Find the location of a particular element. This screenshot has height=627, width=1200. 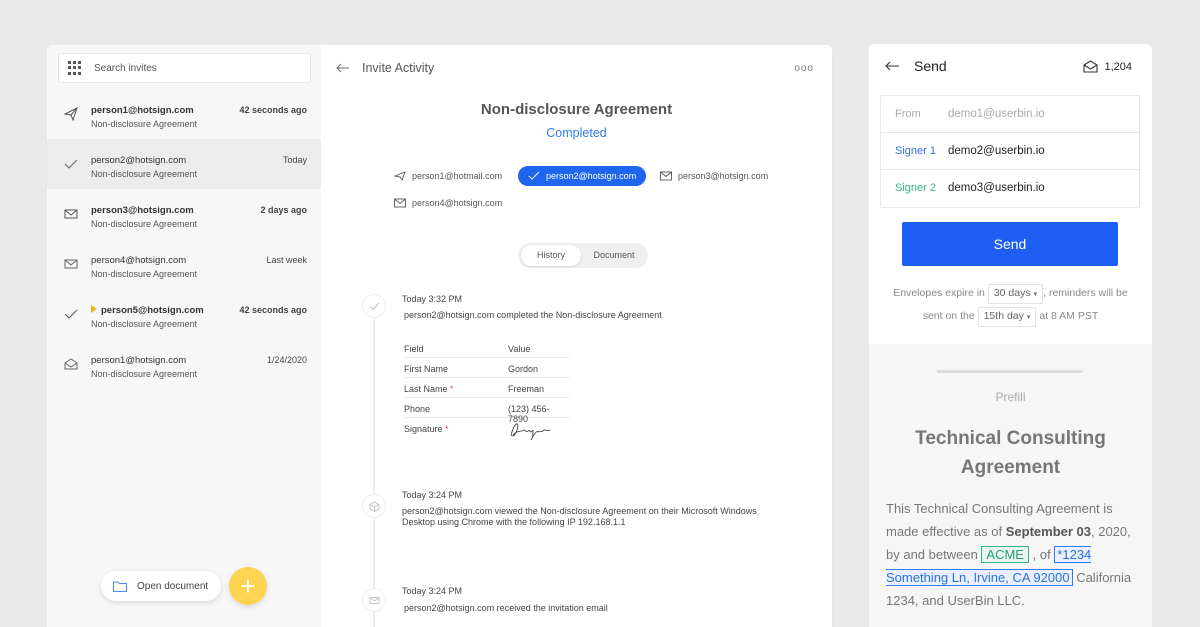

page-title: Invite Activity is located at coordinates (398, 68).